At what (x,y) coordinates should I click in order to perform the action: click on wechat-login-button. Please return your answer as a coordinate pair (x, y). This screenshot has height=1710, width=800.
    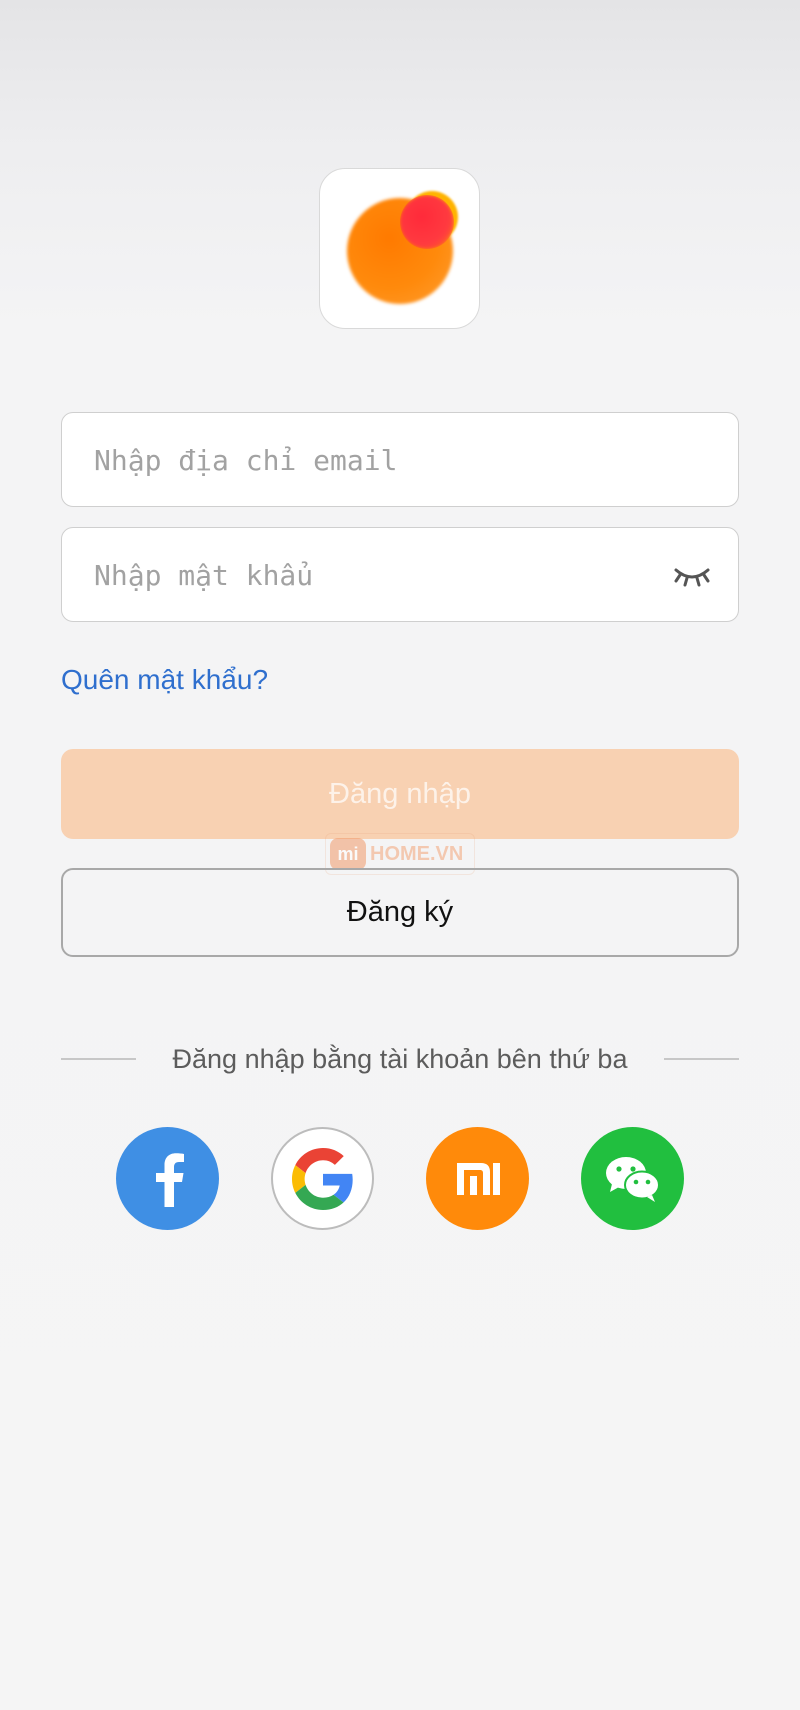
    Looking at the image, I should click on (632, 1178).